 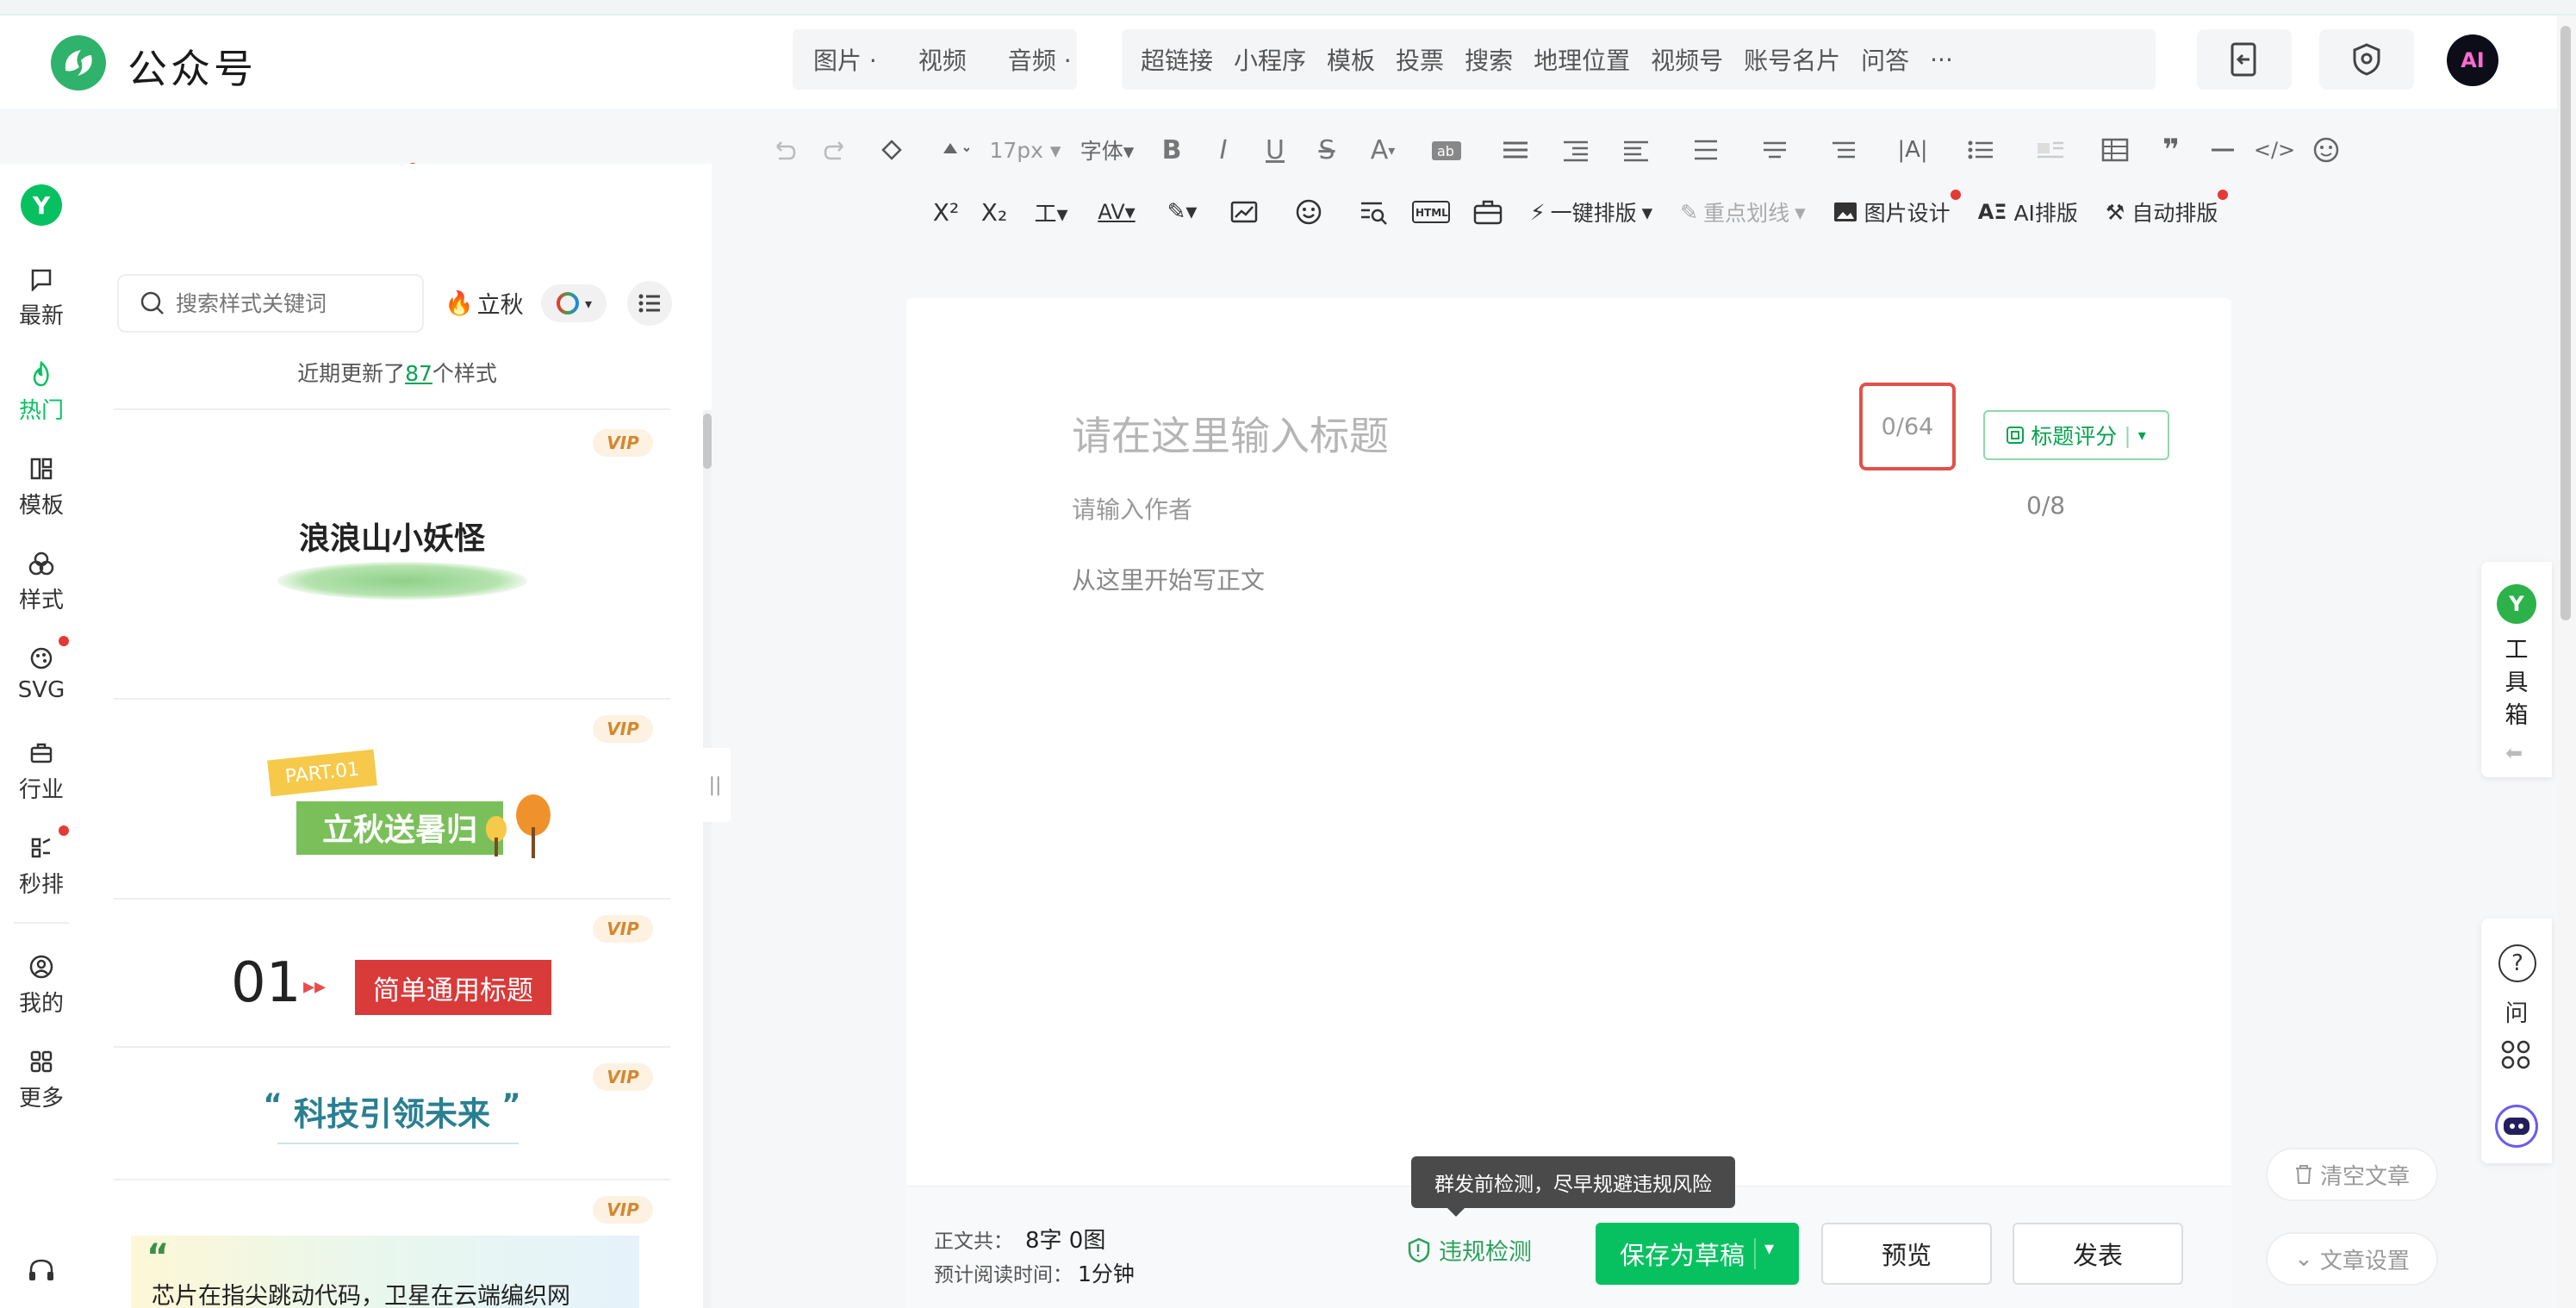 I want to click on rail-item-industry: 行业, so click(x=42, y=771).